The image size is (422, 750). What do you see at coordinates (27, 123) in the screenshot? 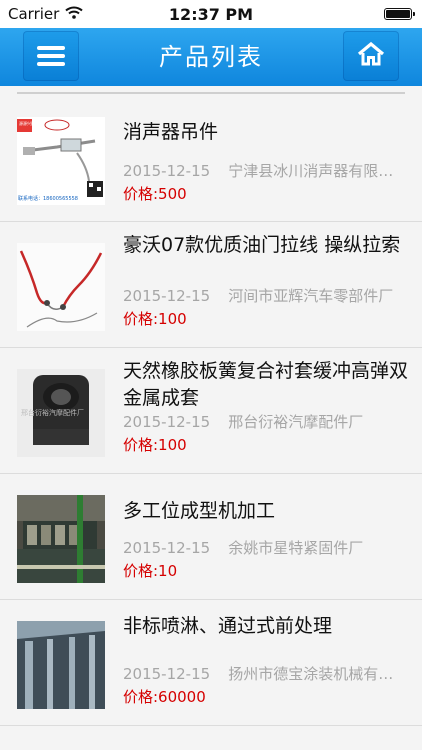
I see `thumb-badge-text: 源源兴配` at bounding box center [27, 123].